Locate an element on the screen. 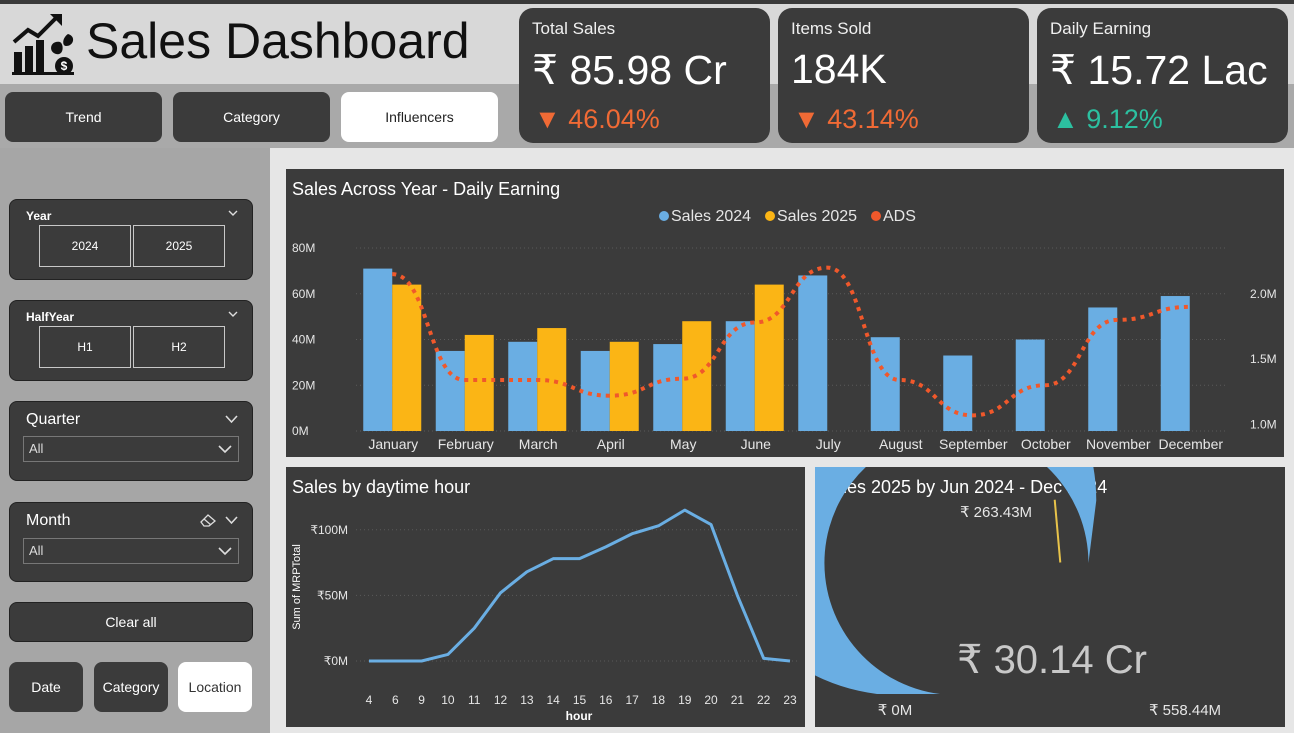  subnav-category-button: Category is located at coordinates (131, 687).